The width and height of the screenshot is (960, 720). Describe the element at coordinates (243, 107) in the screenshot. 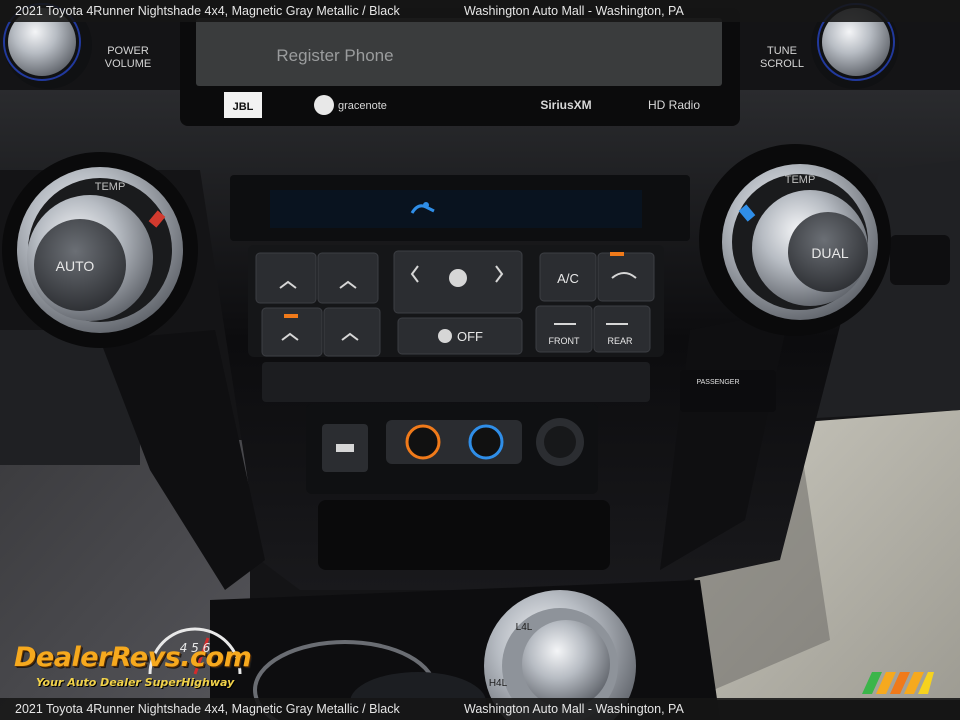

I see `svg-text: JBL` at that location.